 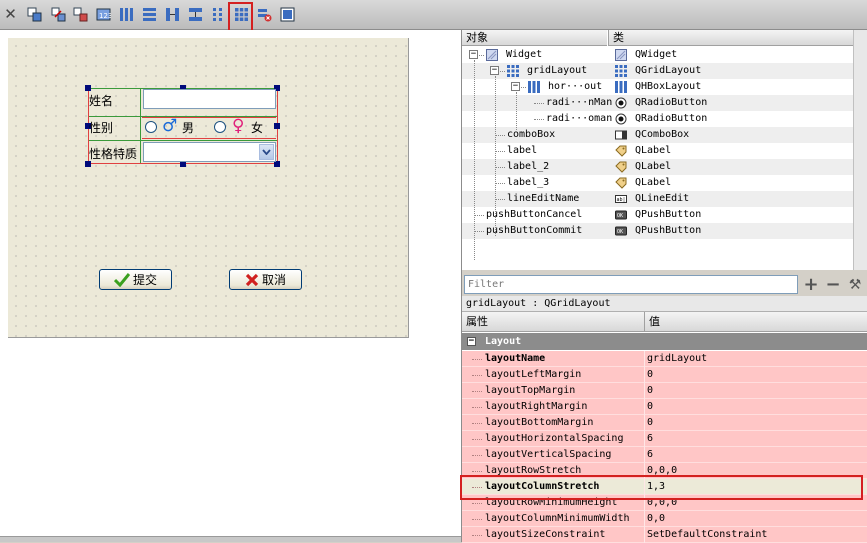 I want to click on submit-button: 提交, so click(x=135, y=279).